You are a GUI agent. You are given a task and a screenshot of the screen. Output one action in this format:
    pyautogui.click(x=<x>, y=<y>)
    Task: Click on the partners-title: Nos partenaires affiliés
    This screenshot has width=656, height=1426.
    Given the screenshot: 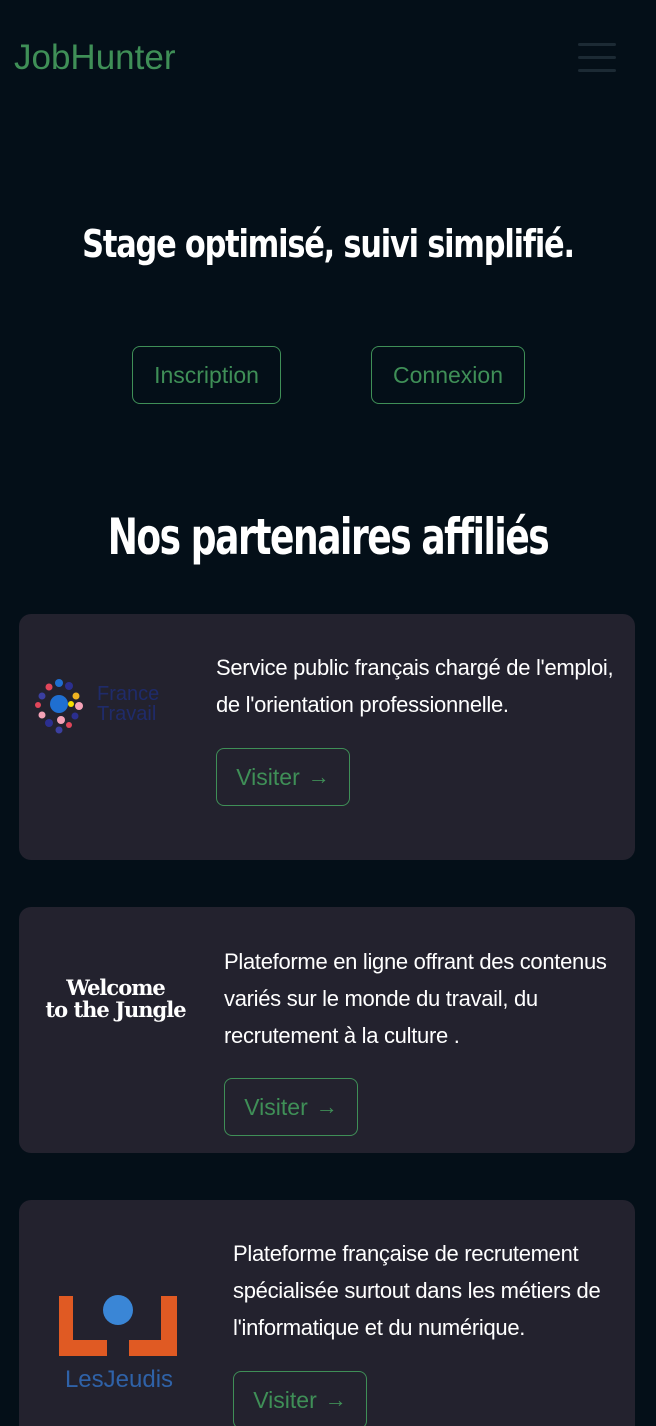 What is the action you would take?
    pyautogui.click(x=328, y=537)
    